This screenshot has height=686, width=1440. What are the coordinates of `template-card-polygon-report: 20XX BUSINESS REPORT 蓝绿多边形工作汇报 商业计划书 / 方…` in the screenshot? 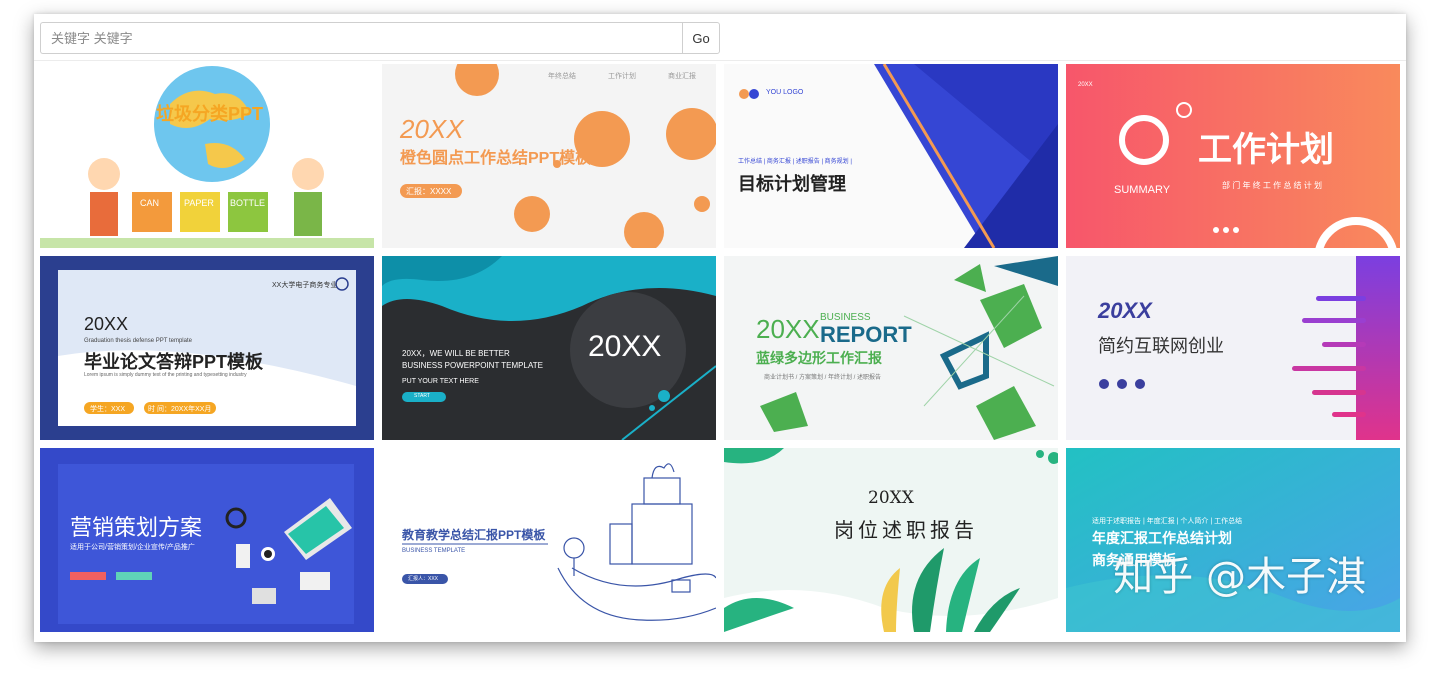 It's located at (891, 348).